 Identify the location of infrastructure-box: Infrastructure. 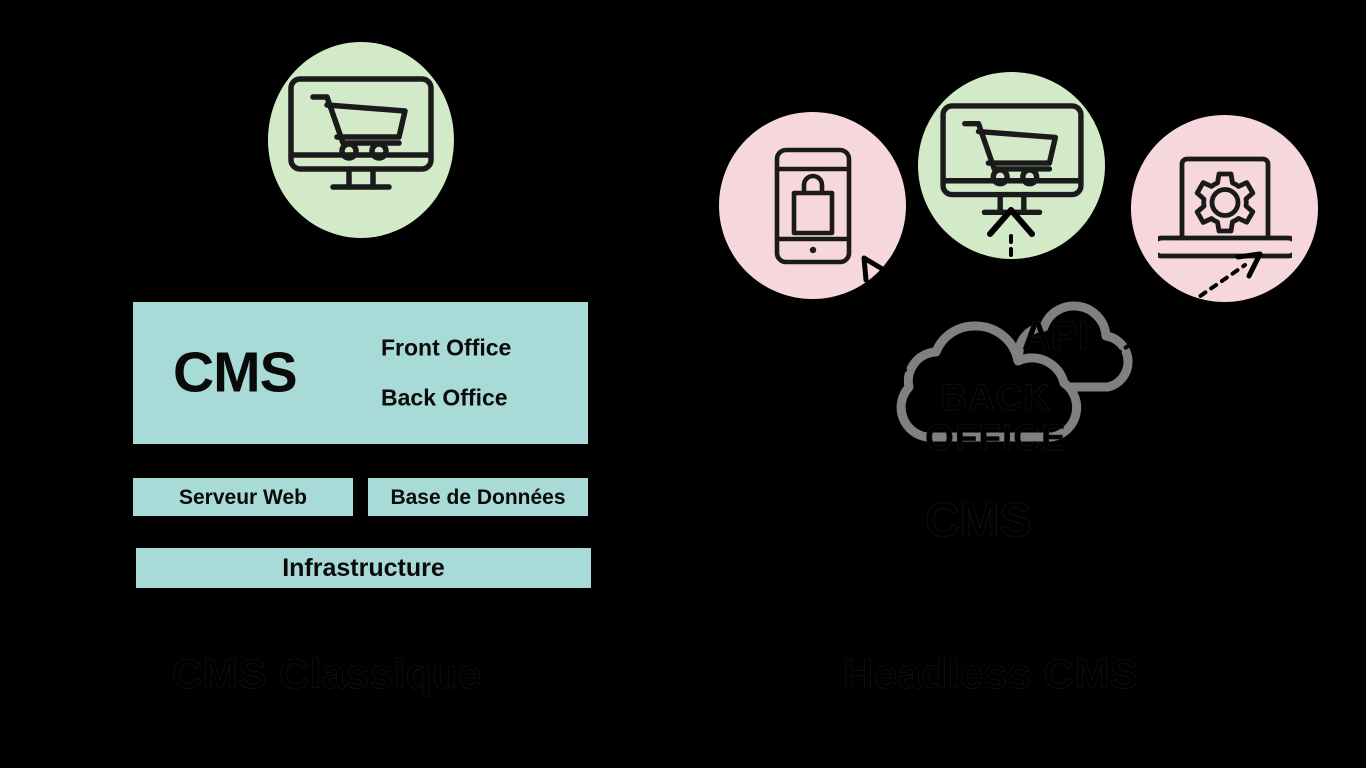
(363, 568).